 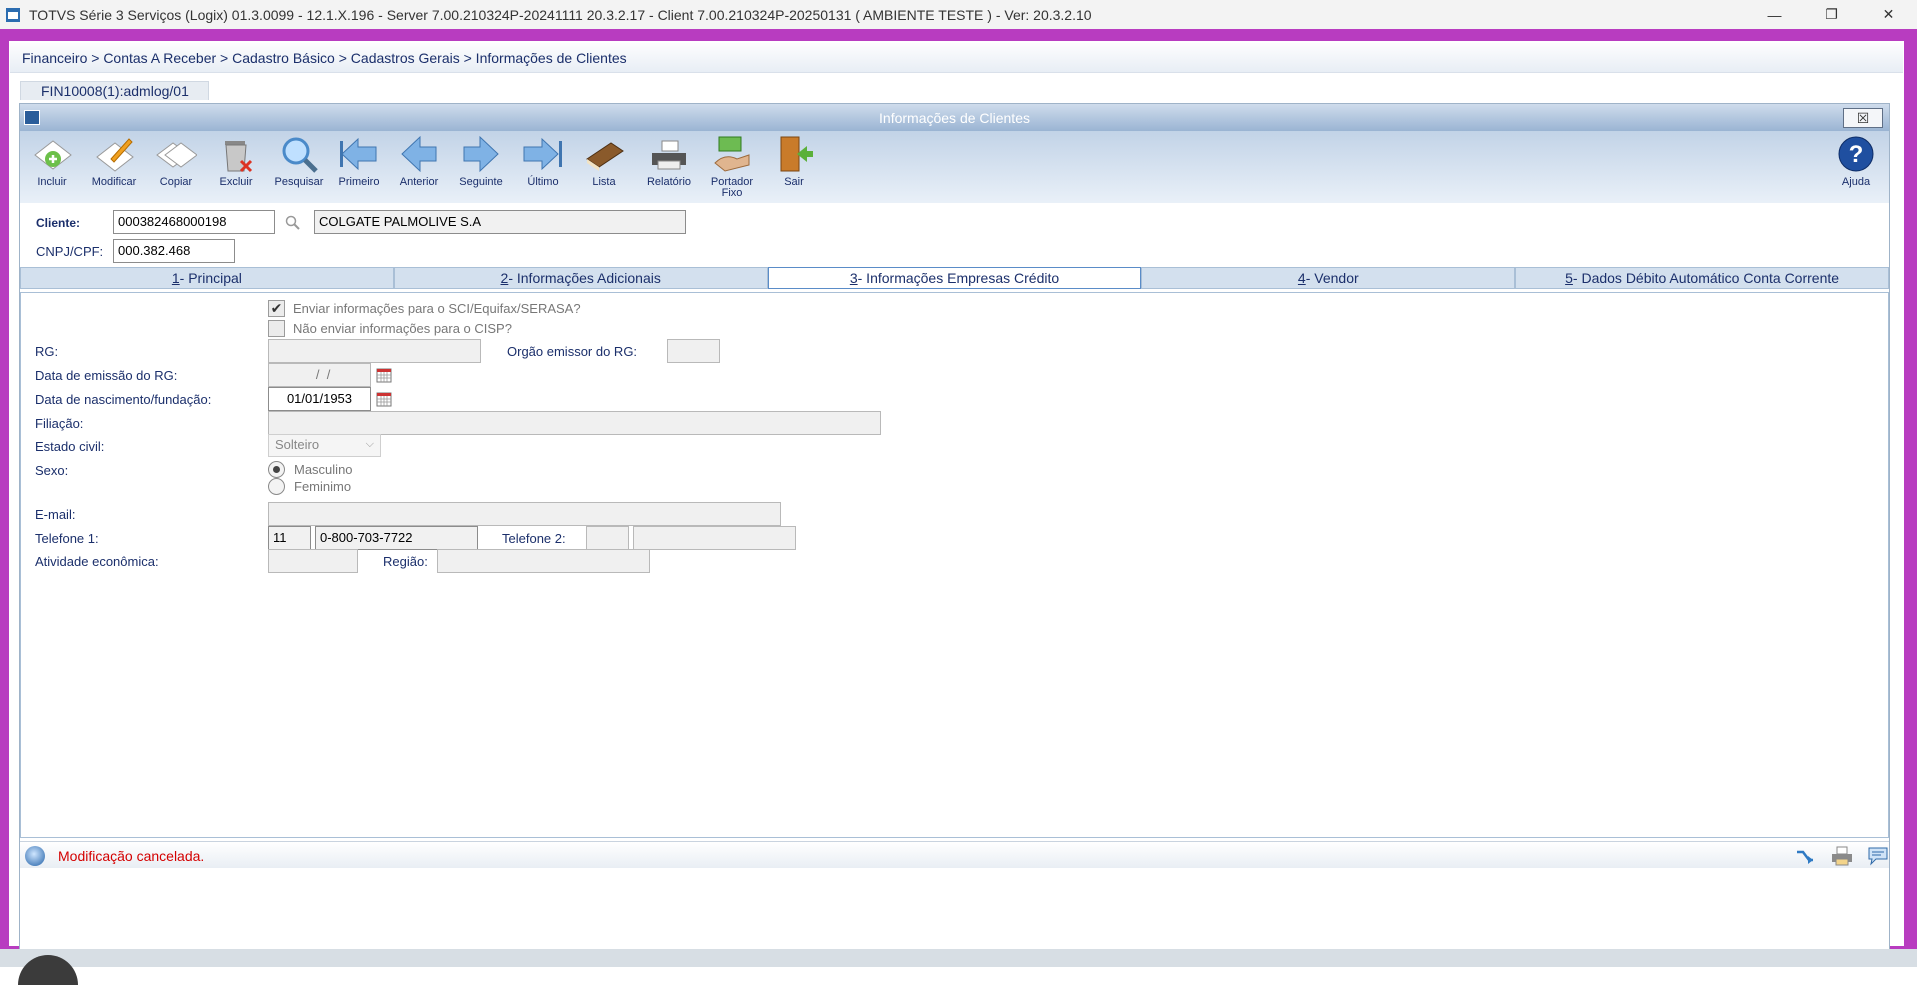 What do you see at coordinates (669, 182) in the screenshot?
I see `relatorio-label: Relatório` at bounding box center [669, 182].